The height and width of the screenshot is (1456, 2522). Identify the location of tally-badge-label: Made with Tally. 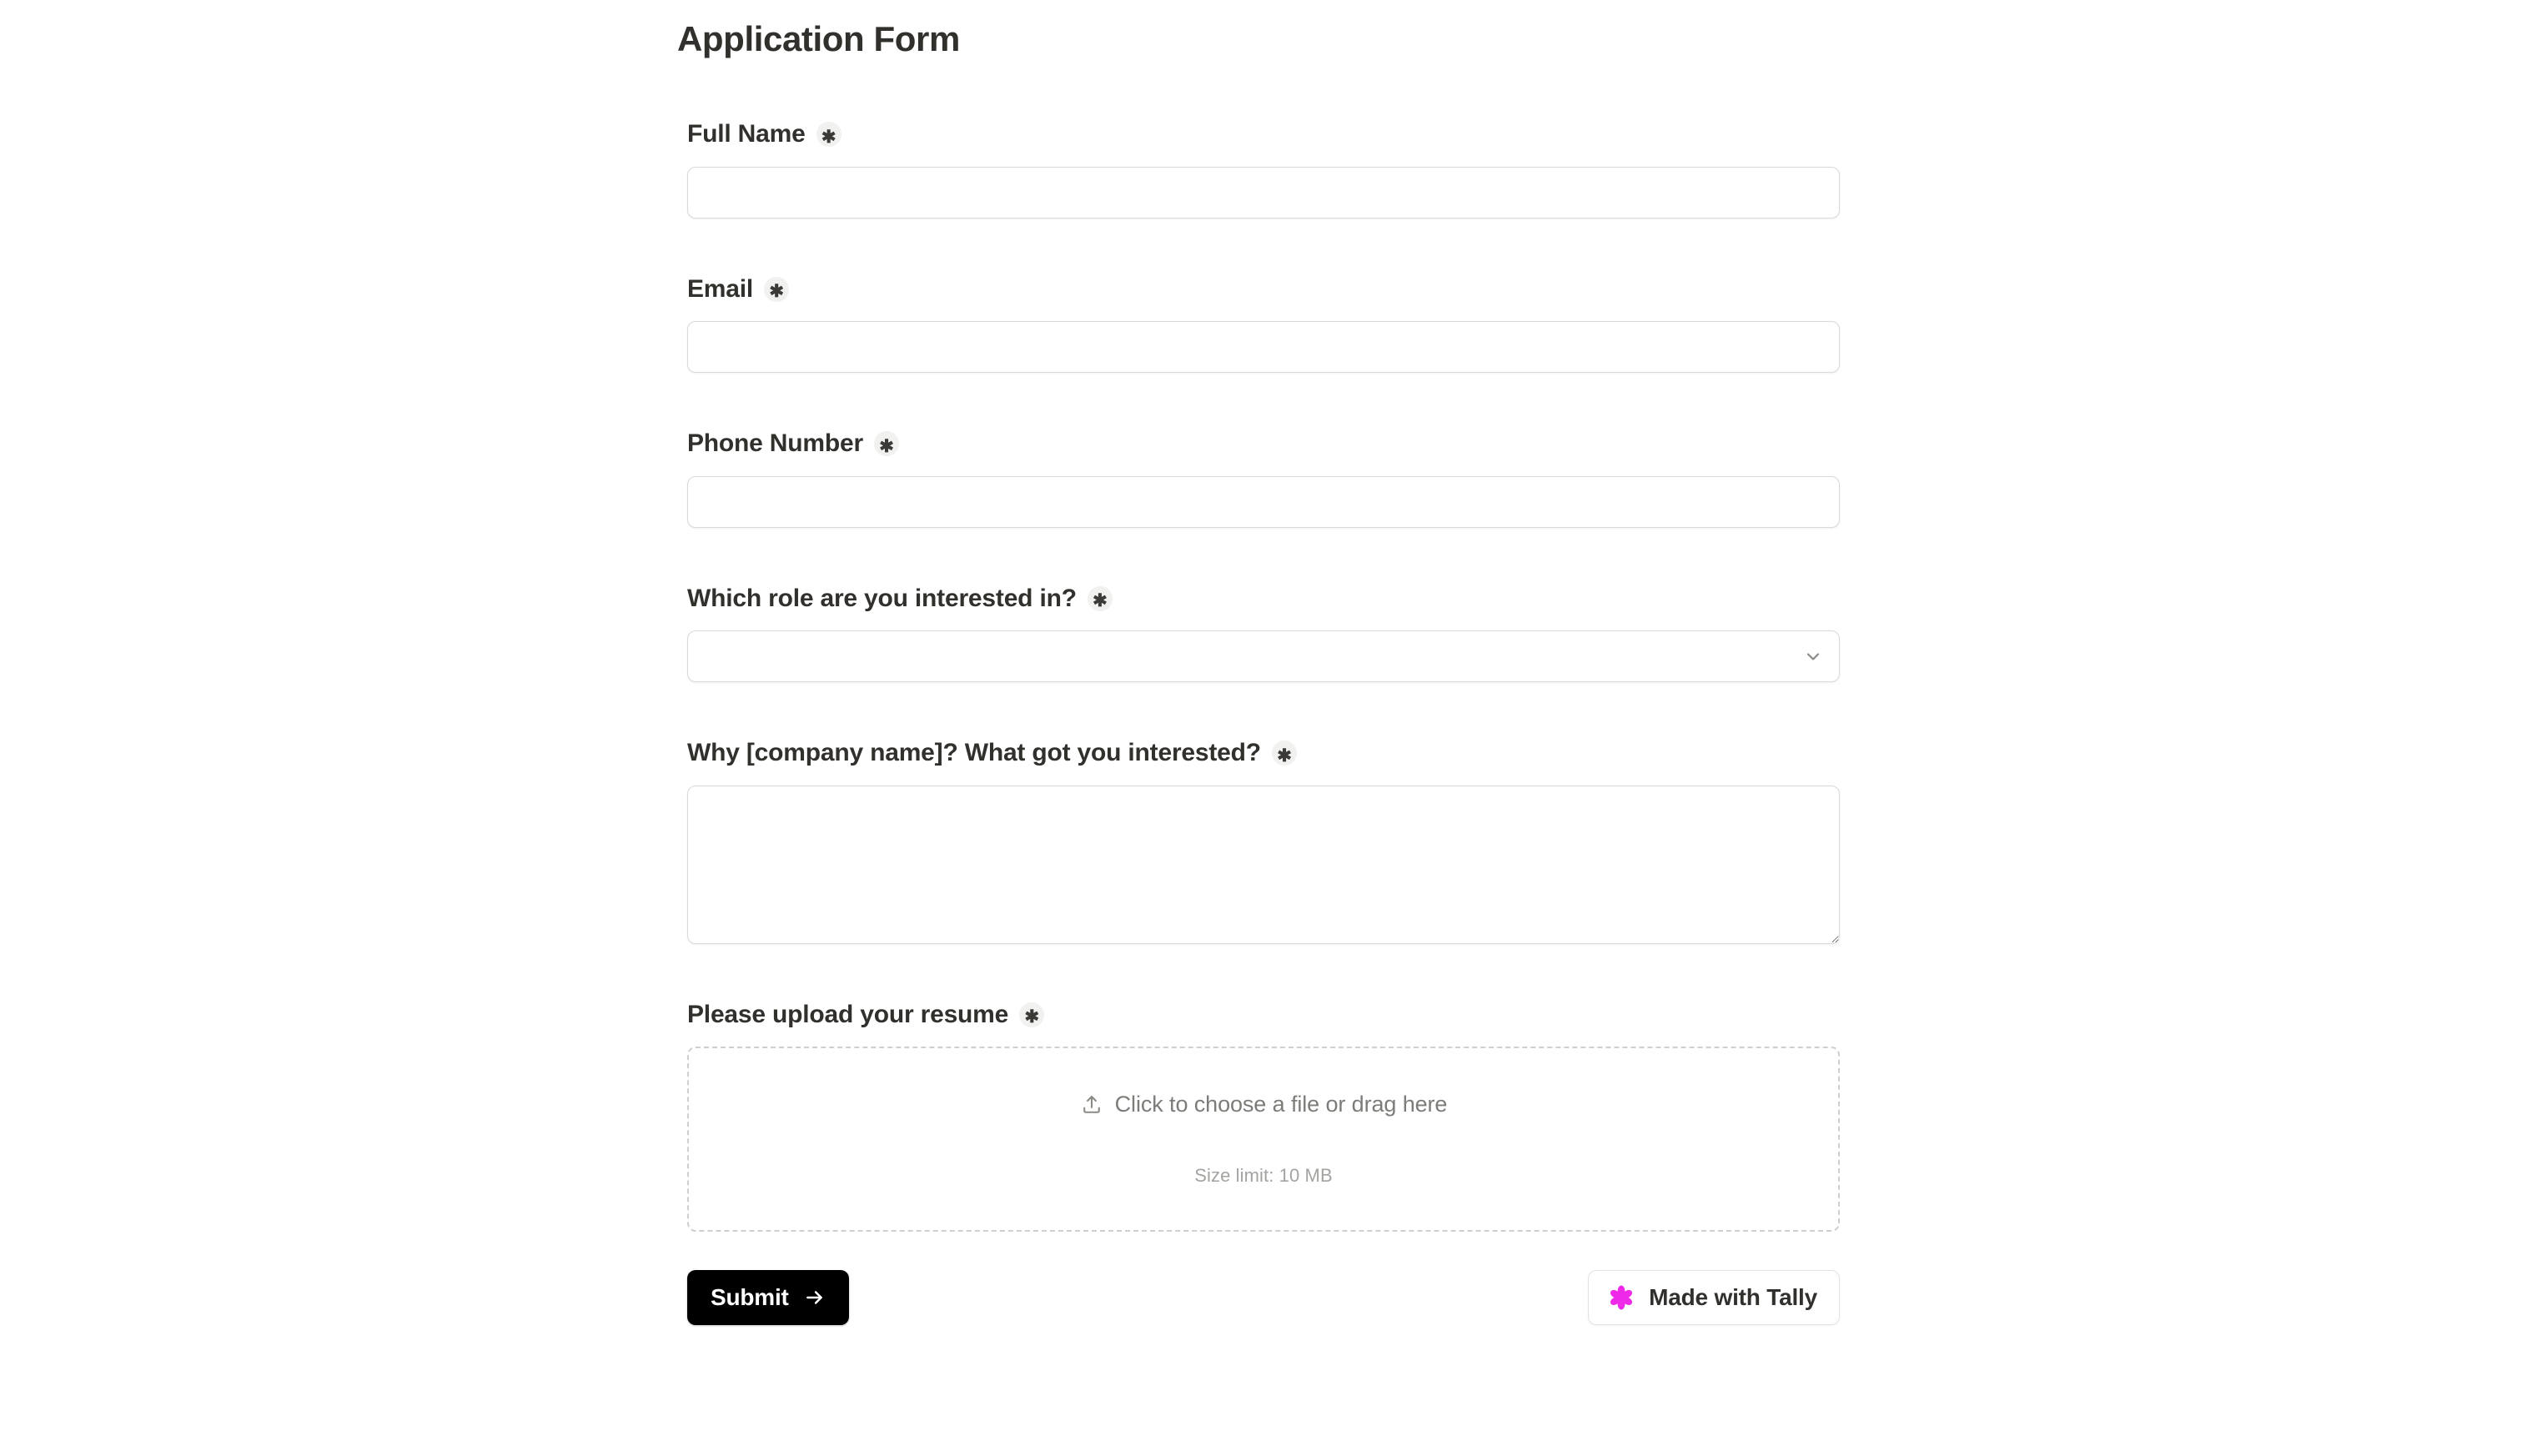
(1733, 1297).